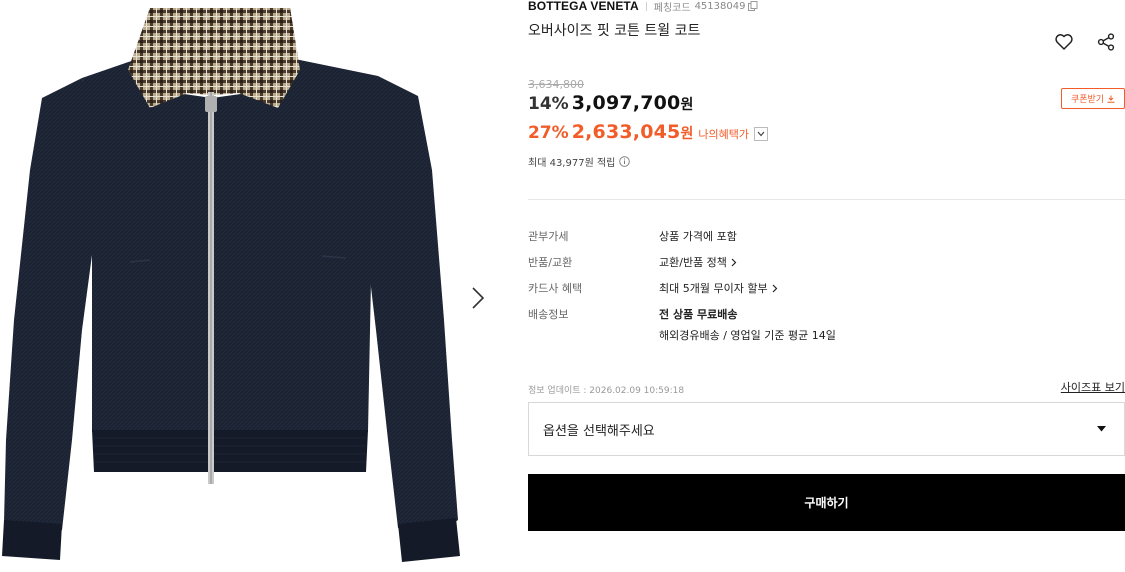 This screenshot has height=572, width=1125. I want to click on original-price: 3,634,800, so click(556, 84).